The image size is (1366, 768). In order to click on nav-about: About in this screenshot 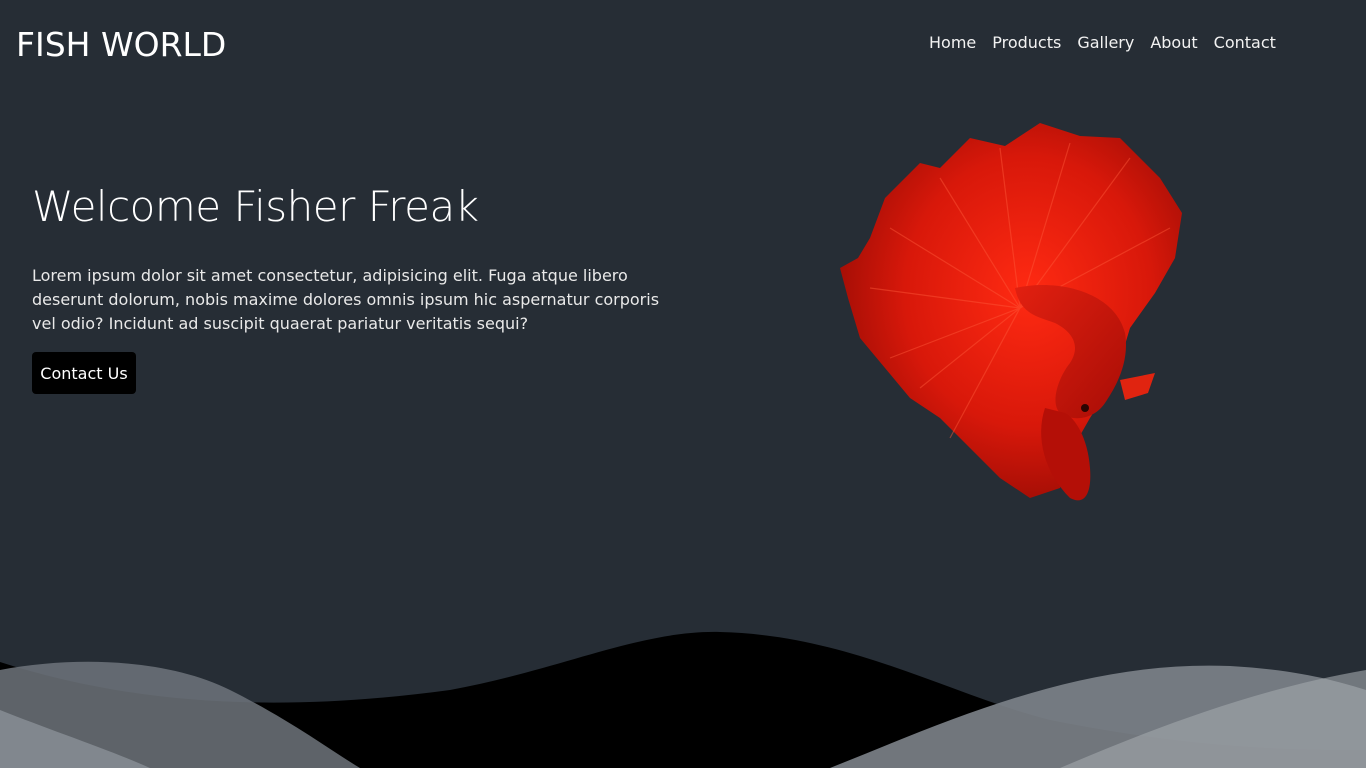, I will do `click(1173, 42)`.